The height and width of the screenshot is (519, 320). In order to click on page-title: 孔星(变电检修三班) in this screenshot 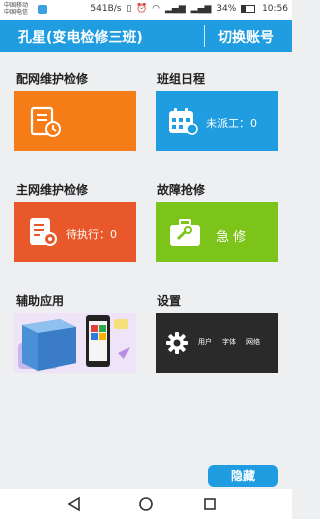, I will do `click(80, 38)`.